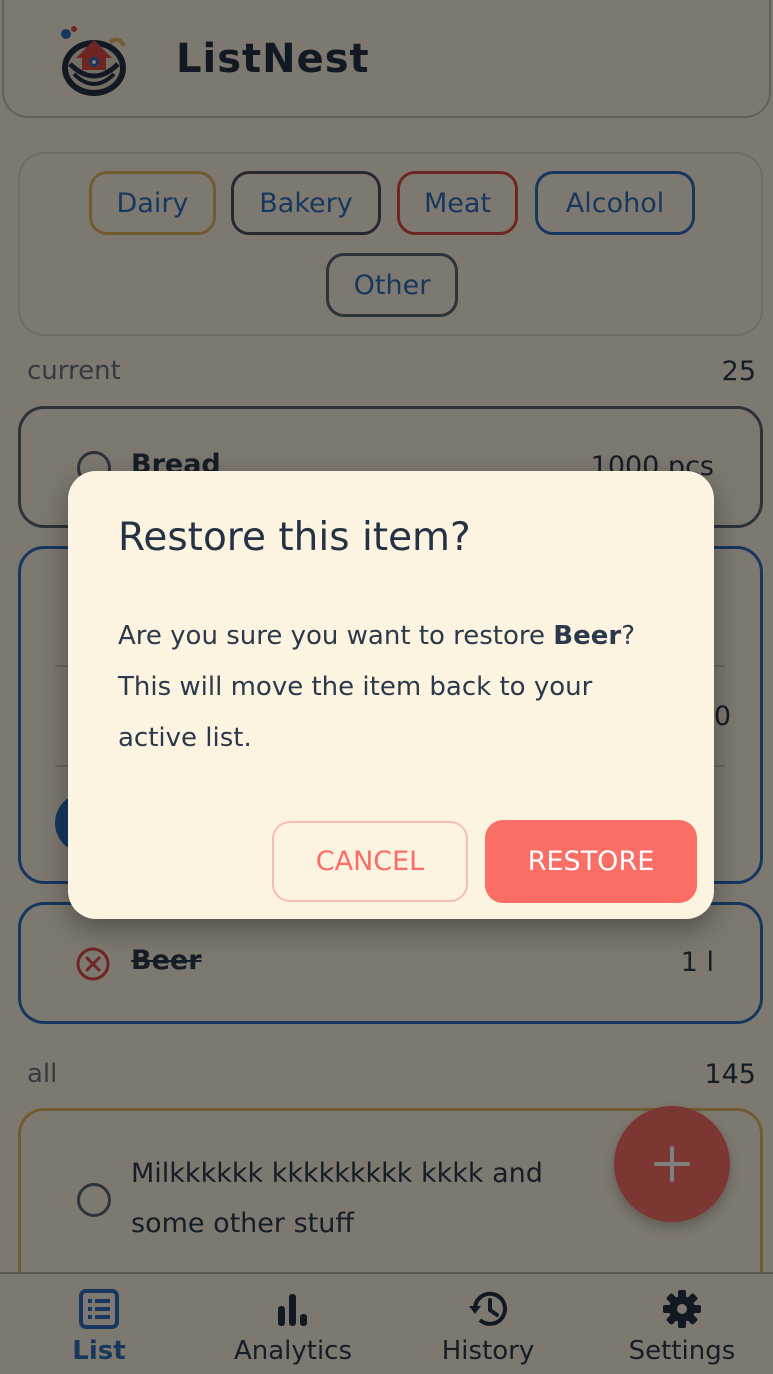 The width and height of the screenshot is (773, 1374). I want to click on dialog-title: Restore this item?, so click(294, 537).